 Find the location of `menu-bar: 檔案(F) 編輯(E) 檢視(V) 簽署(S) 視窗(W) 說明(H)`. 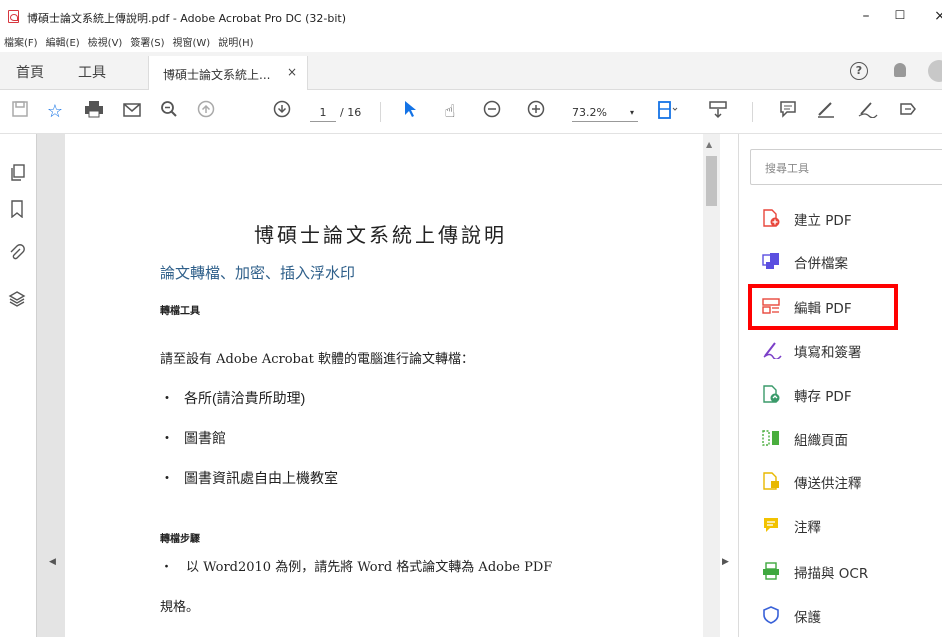

menu-bar: 檔案(F) 編輯(E) 檢視(V) 簽署(S) 視窗(W) 說明(H) is located at coordinates (471, 44).